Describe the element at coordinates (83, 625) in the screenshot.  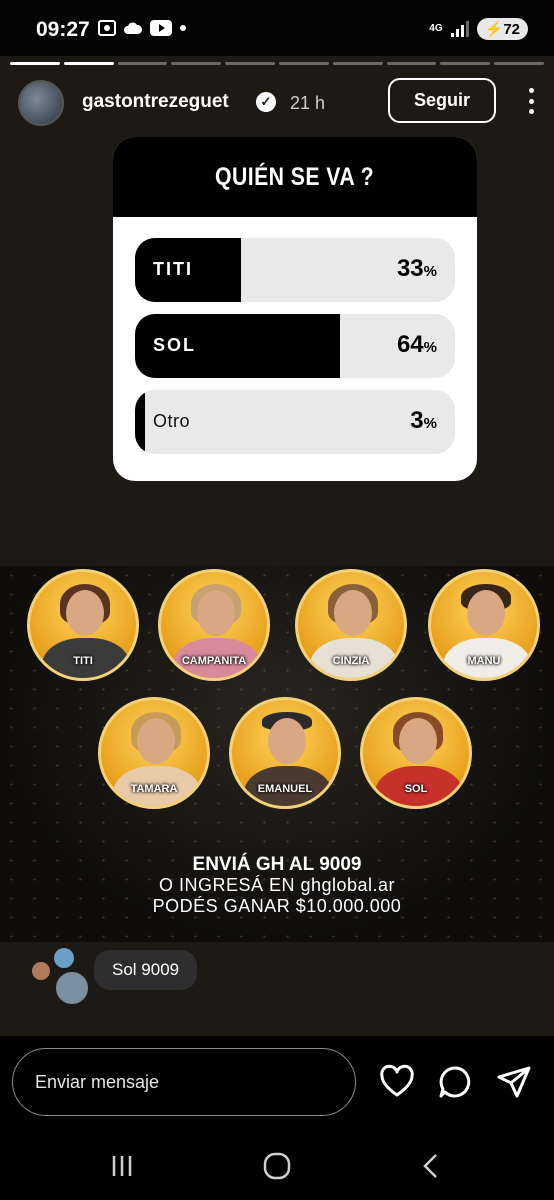
I see `contestant-photo: TITI` at that location.